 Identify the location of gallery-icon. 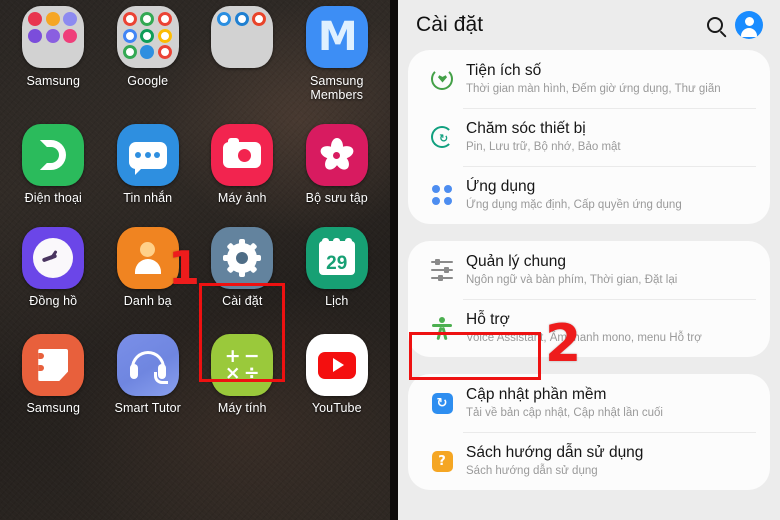
(336, 155).